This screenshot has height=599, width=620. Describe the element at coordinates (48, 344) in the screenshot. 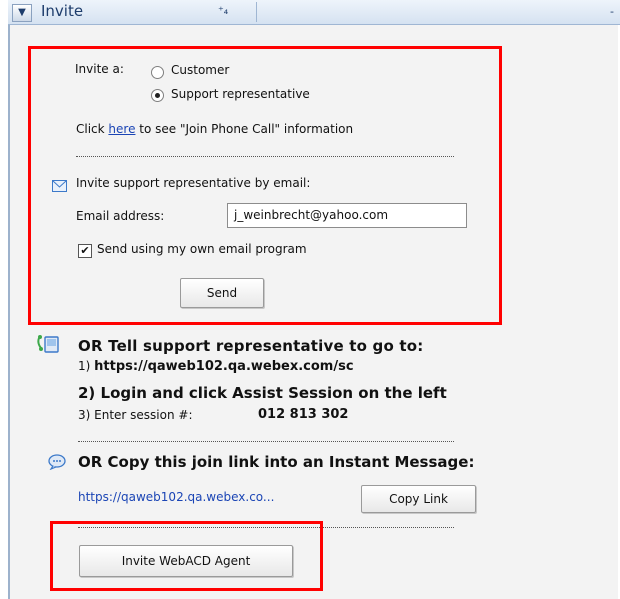

I see `phone-computer-icon` at that location.